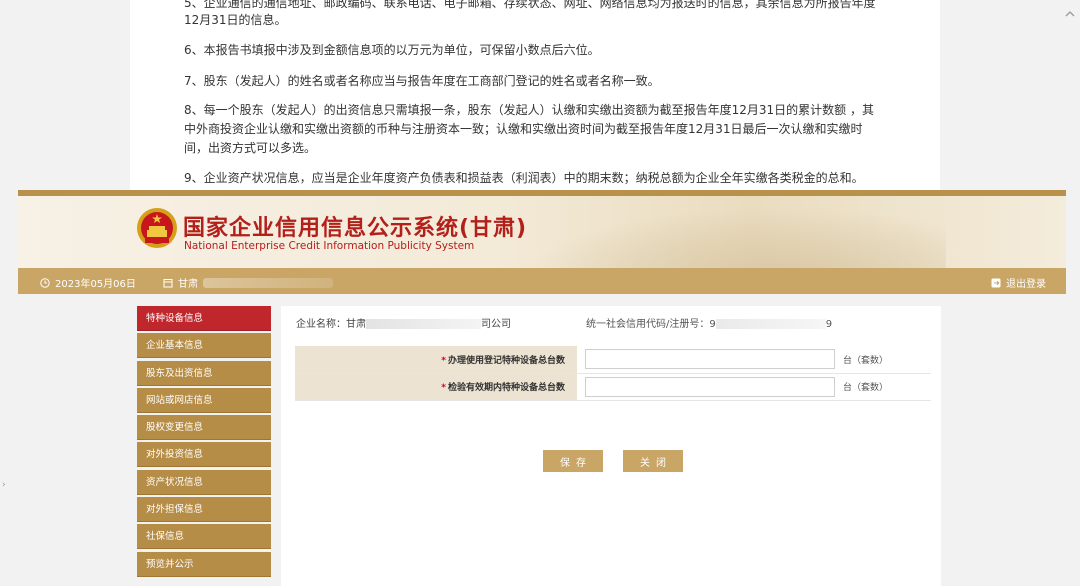  What do you see at coordinates (544, 148) in the screenshot?
I see `instruction-line-8c: 间，出资方式可以多选。` at bounding box center [544, 148].